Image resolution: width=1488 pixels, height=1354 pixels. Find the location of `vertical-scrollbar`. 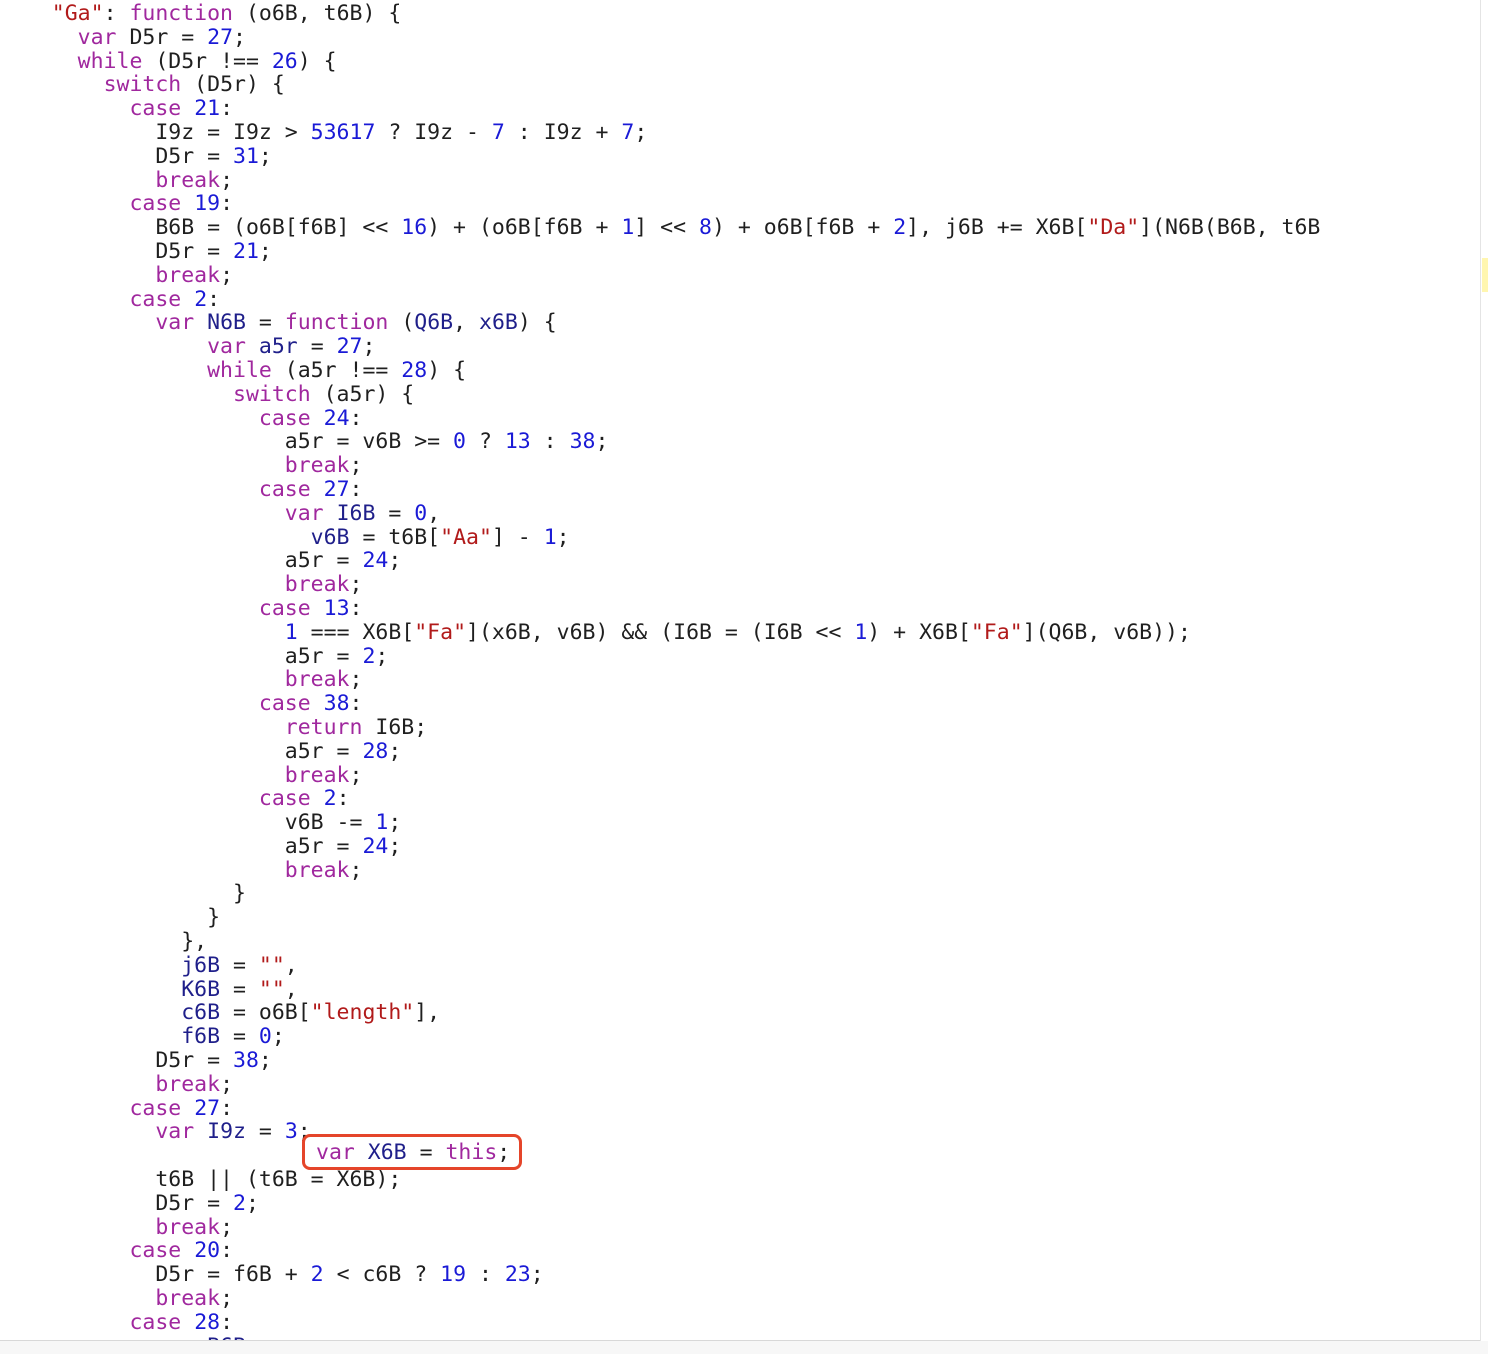

vertical-scrollbar is located at coordinates (1484, 677).